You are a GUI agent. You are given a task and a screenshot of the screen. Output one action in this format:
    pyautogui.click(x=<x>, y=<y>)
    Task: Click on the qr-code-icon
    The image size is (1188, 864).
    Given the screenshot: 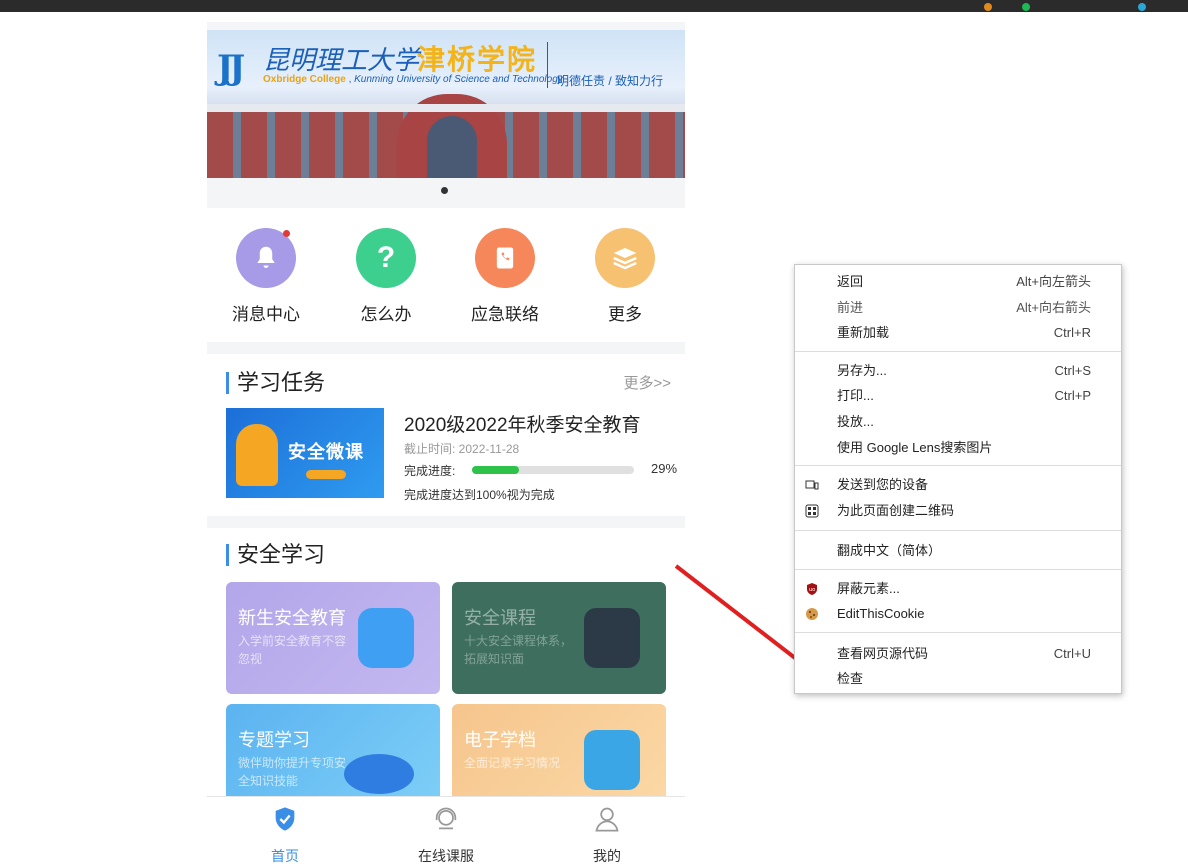 What is the action you would take?
    pyautogui.click(x=812, y=511)
    